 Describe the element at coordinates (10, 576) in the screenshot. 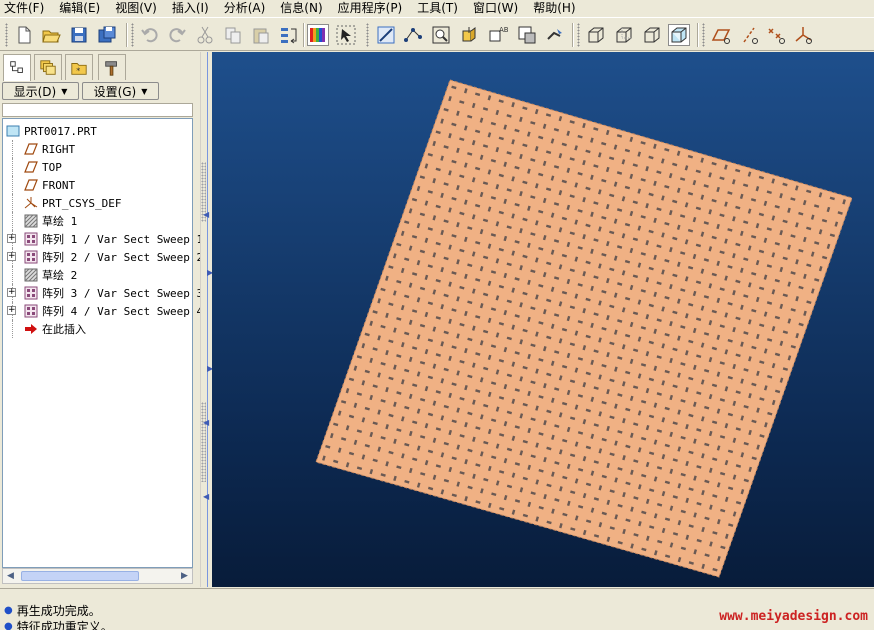

I see `scroll-left-icon: ◀` at that location.